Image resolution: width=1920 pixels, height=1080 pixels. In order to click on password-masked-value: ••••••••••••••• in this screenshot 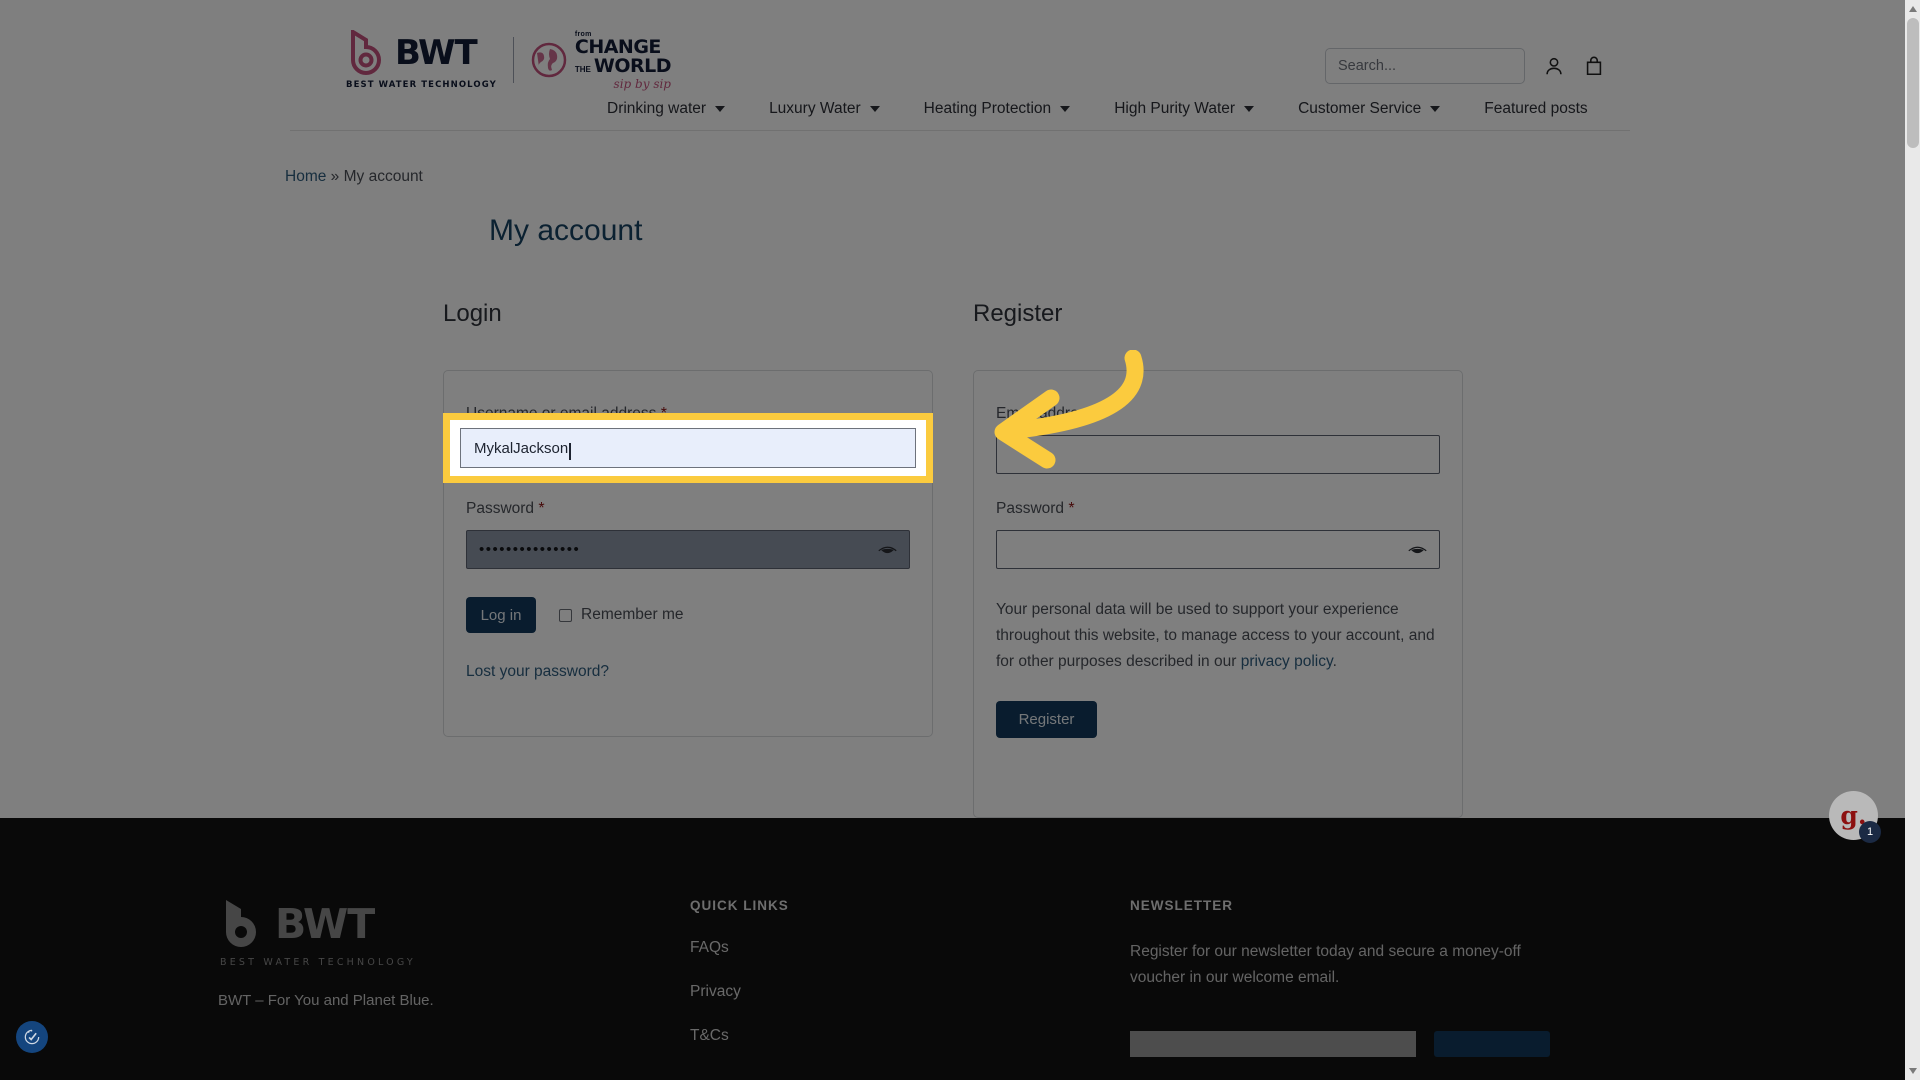, I will do `click(530, 549)`.